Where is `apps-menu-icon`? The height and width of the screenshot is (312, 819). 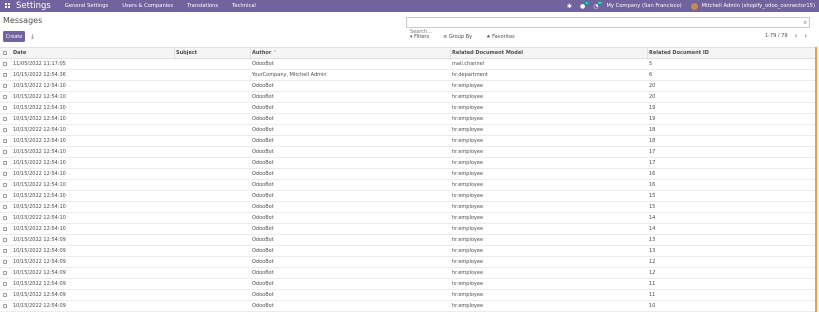
apps-menu-icon is located at coordinates (8, 6).